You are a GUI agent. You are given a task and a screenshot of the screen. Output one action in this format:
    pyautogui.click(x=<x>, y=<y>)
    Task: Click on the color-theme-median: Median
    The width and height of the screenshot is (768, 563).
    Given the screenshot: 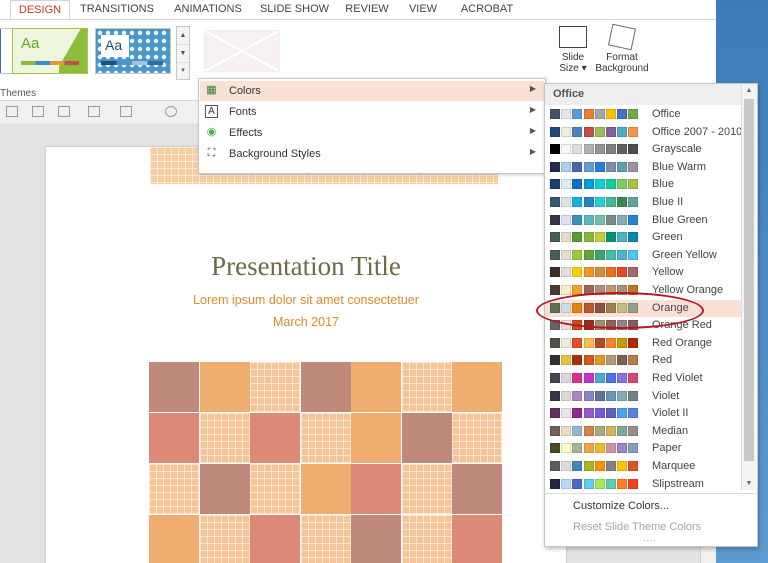 What is the action you would take?
    pyautogui.click(x=643, y=431)
    